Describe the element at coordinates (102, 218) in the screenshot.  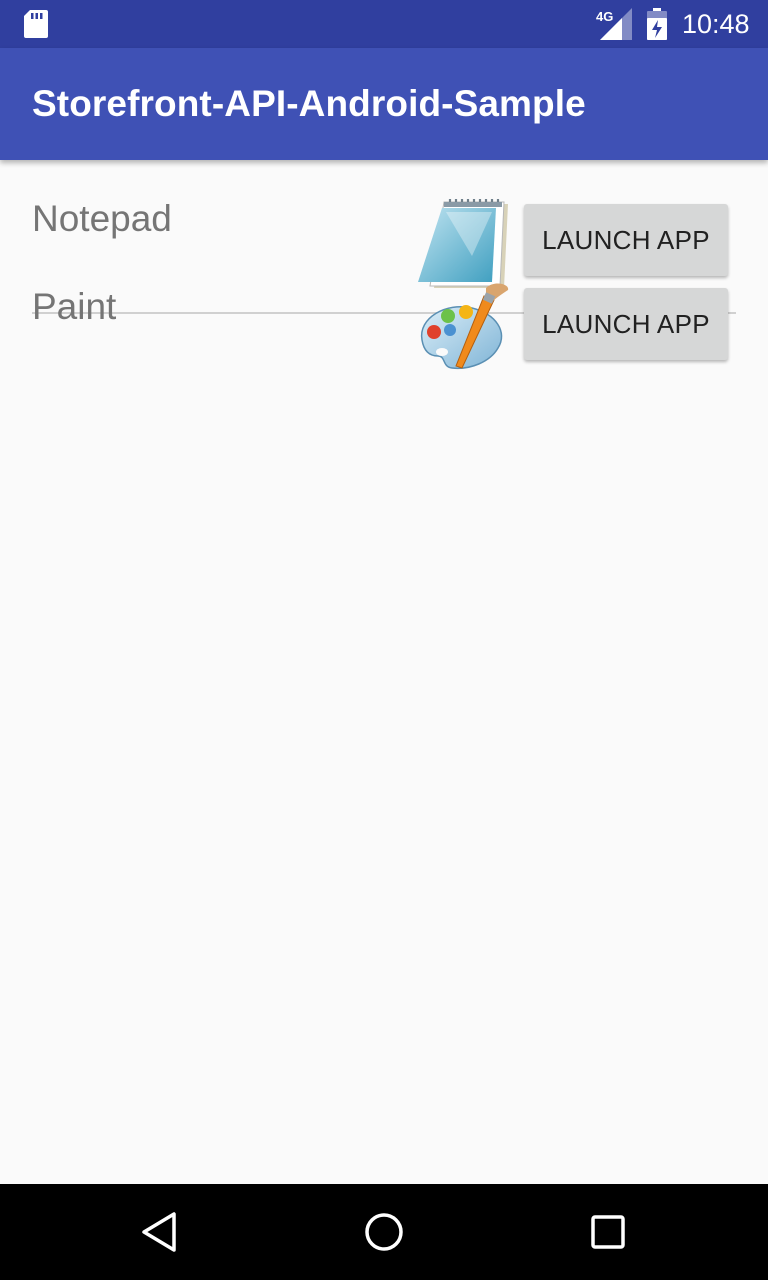
I see `app-name-label: Notepad` at that location.